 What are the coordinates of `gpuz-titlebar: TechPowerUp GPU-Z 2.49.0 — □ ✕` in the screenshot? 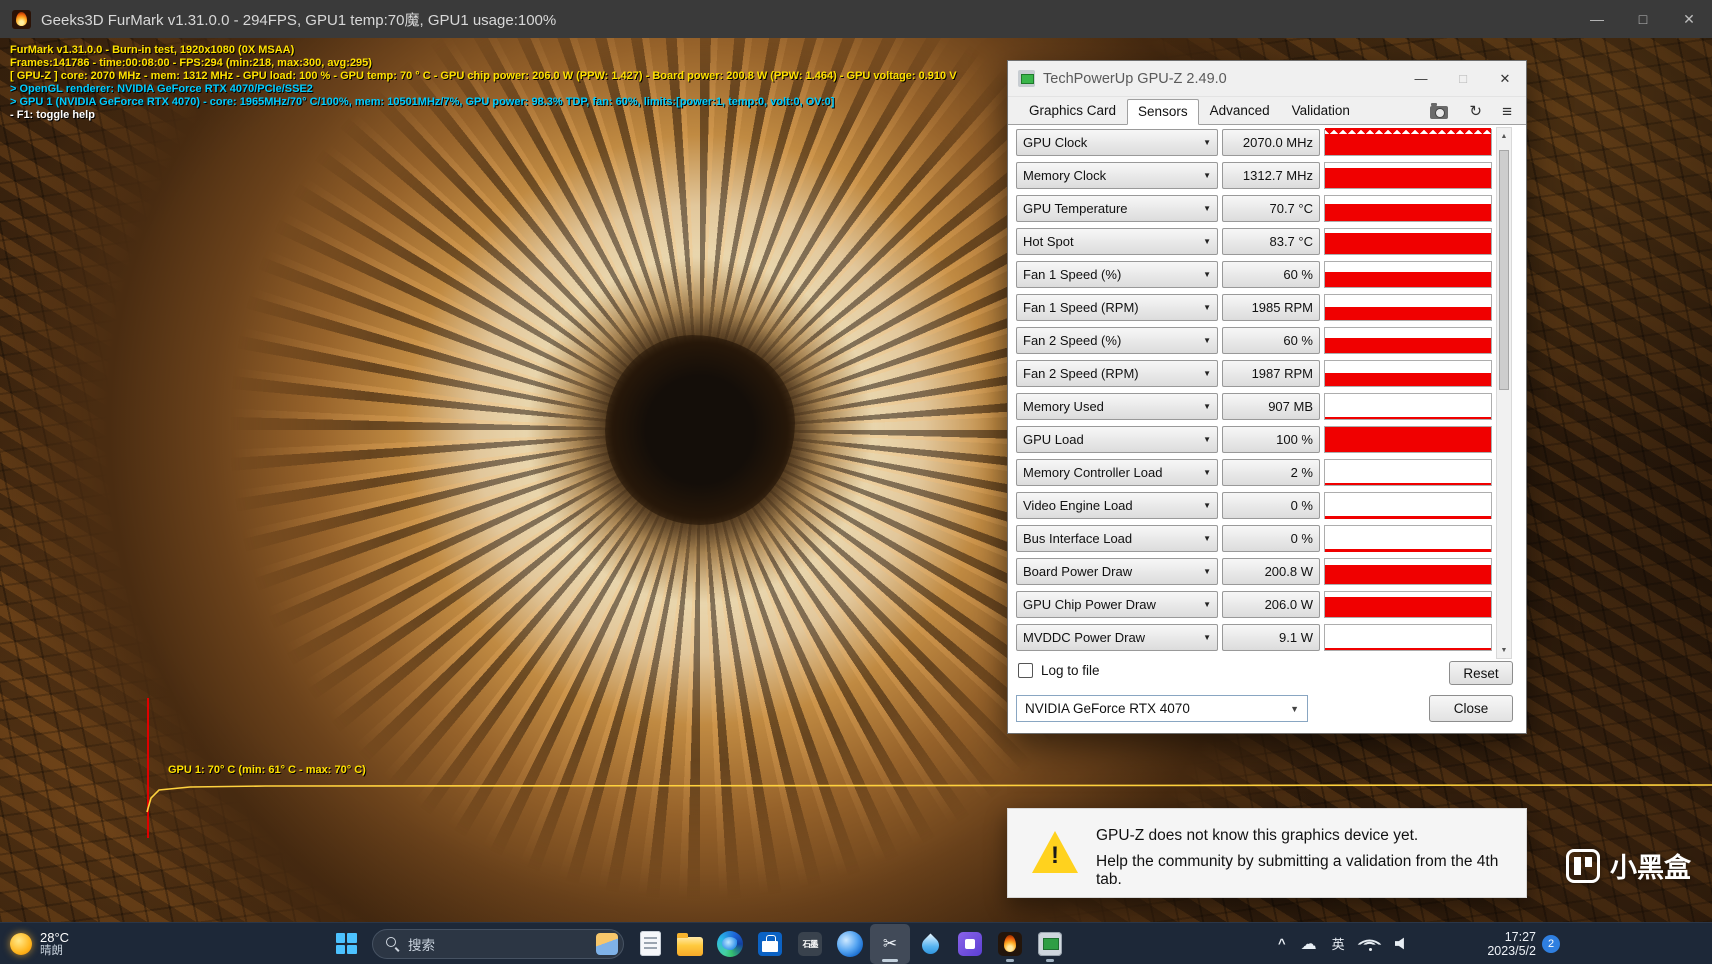 It's located at (1267, 79).